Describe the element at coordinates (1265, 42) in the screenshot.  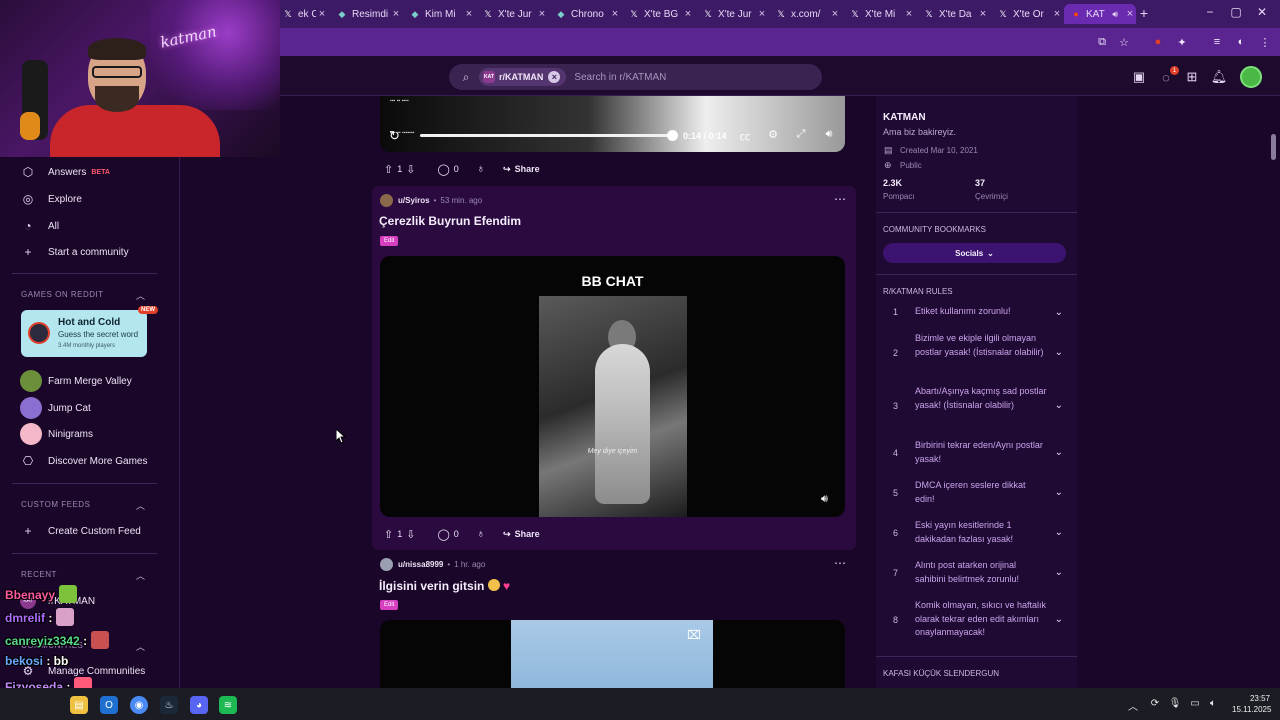
I see `browser-menu-icon: ⋮` at that location.